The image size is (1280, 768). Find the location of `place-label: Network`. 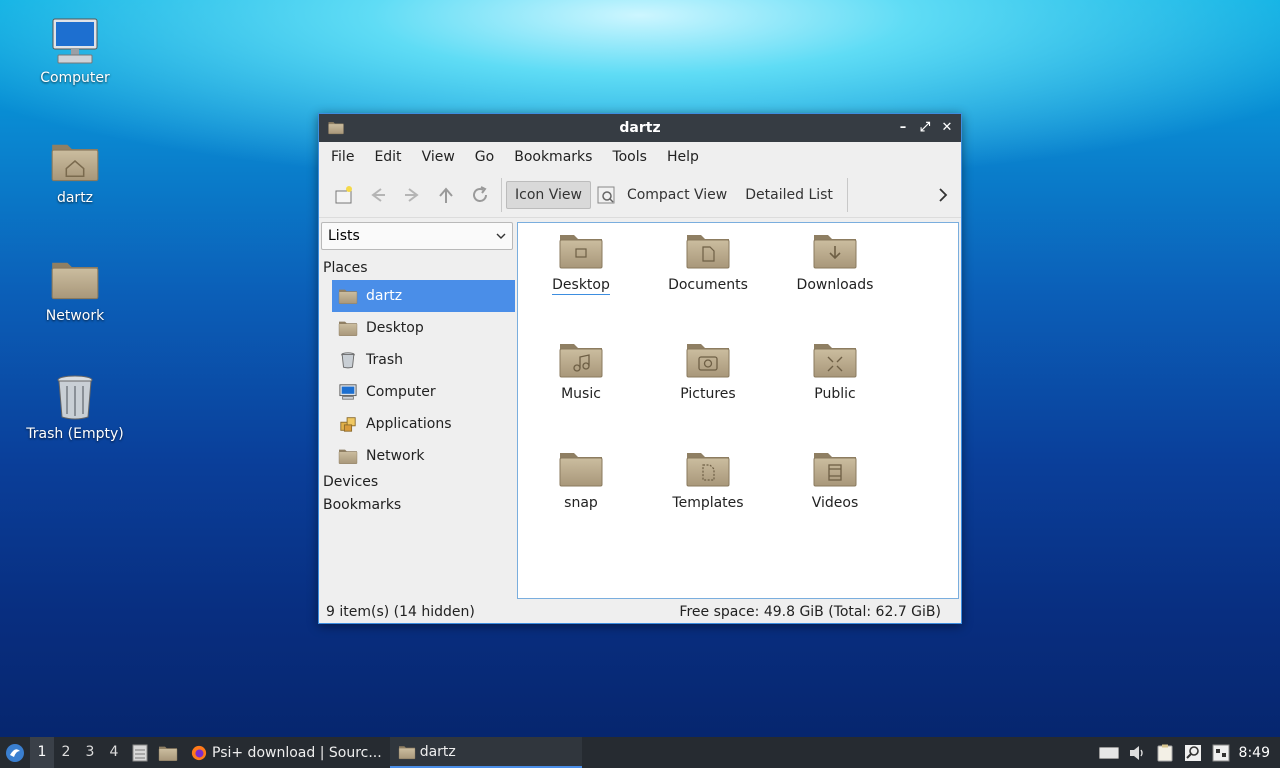

place-label: Network is located at coordinates (395, 456).